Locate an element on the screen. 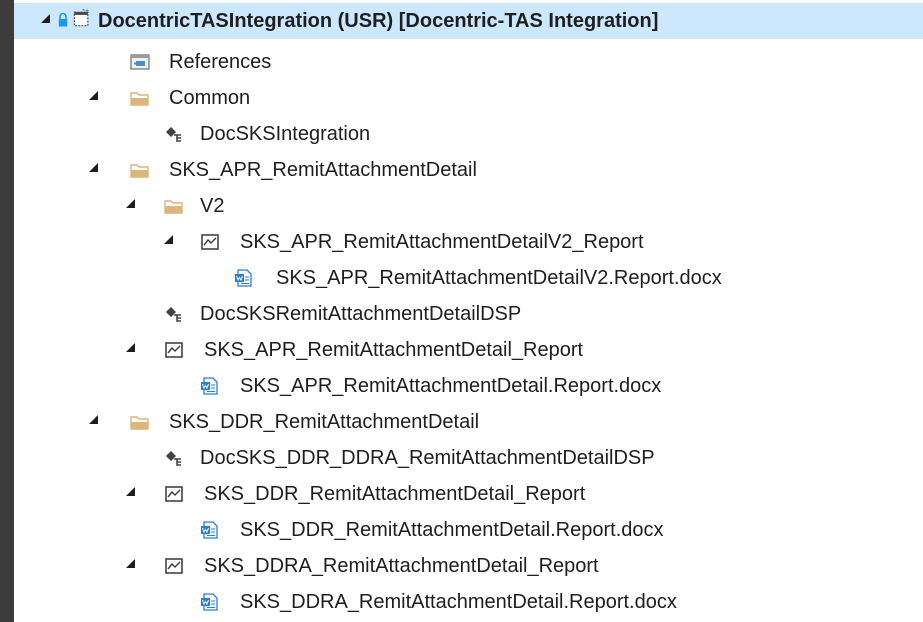  tree-item-label: References is located at coordinates (220, 62).